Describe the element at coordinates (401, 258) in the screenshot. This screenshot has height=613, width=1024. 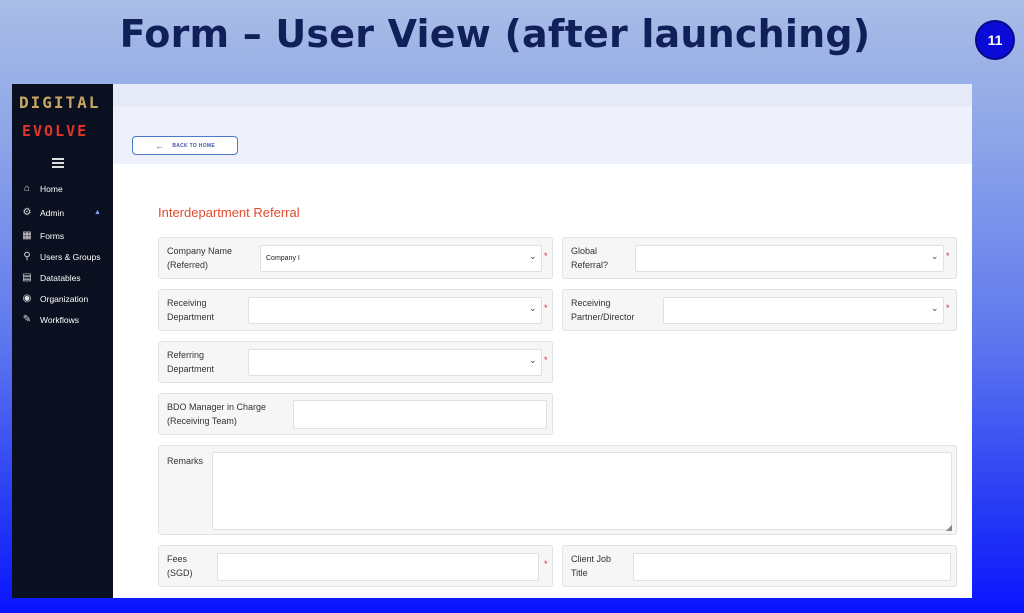
I see `company-name-select: Company I` at that location.